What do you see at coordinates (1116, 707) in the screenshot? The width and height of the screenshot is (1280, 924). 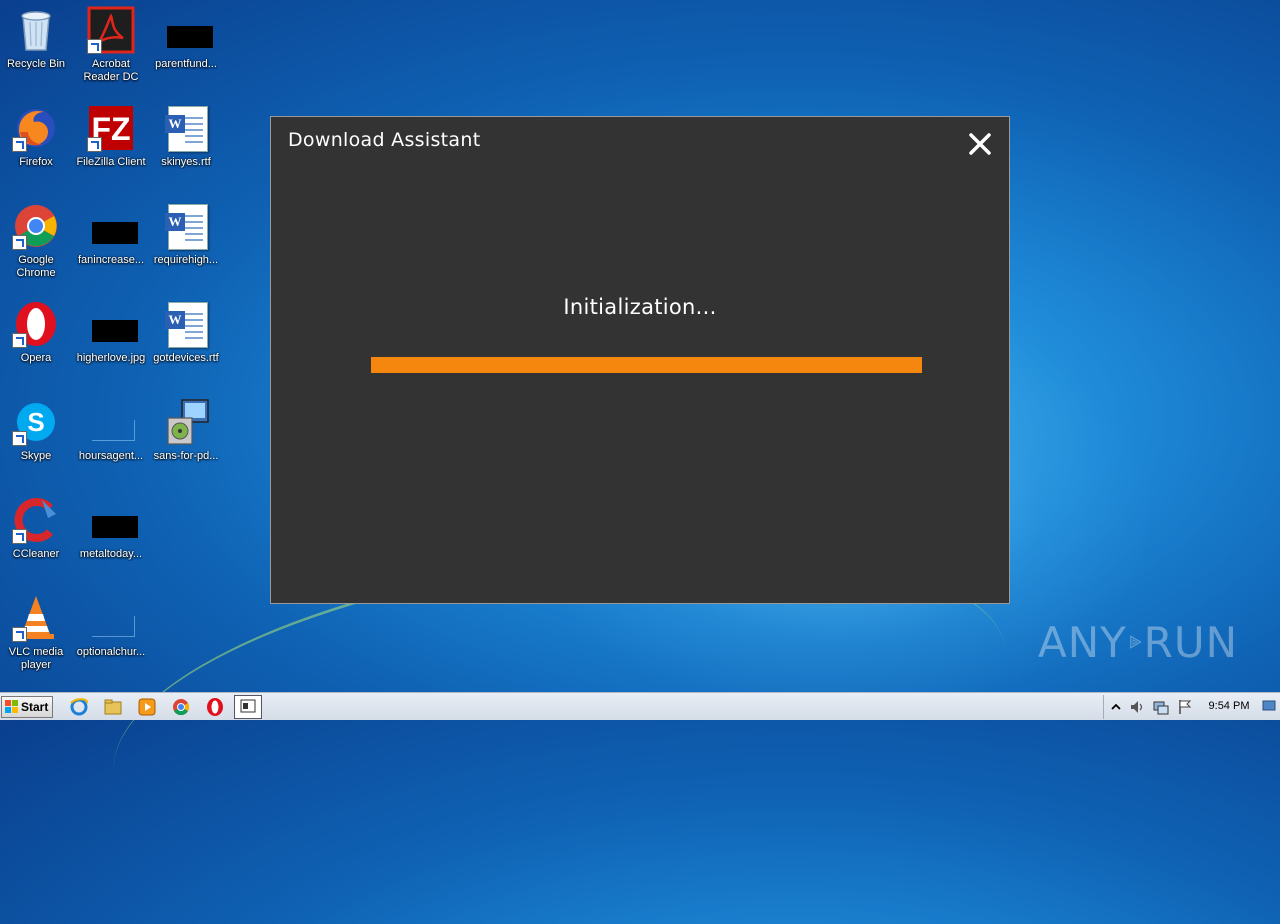 I see `show-hidden-icons-icon` at bounding box center [1116, 707].